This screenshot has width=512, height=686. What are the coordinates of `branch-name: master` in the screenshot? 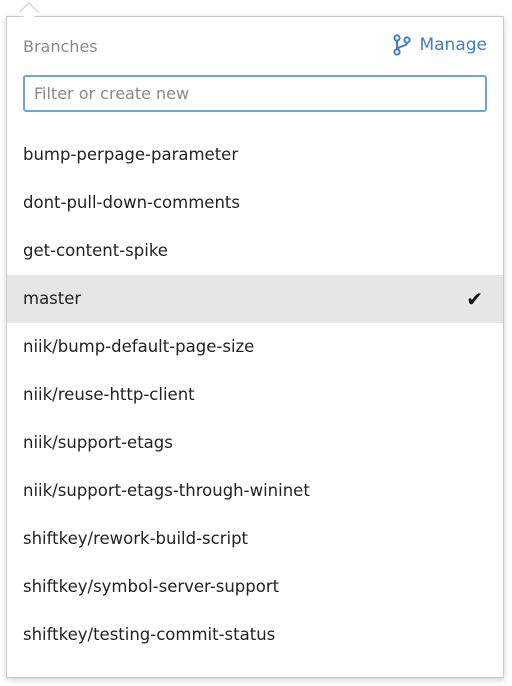 It's located at (52, 298).